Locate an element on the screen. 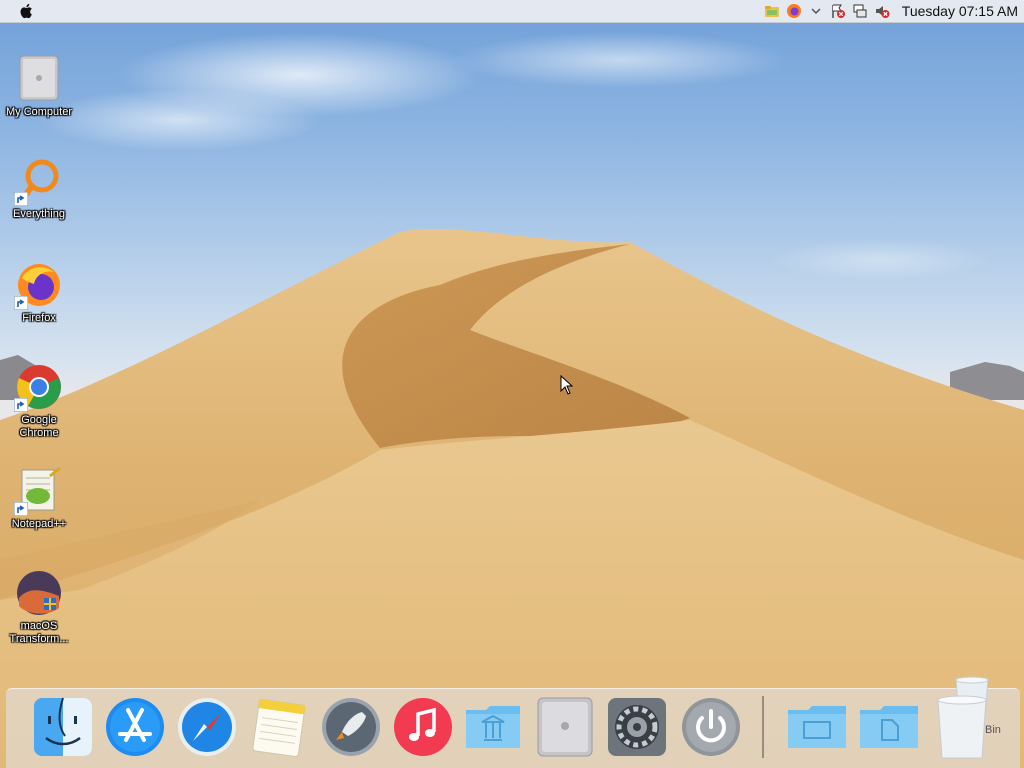 The width and height of the screenshot is (1024, 768). desktop-icon-label-line: macOS is located at coordinates (39, 626).